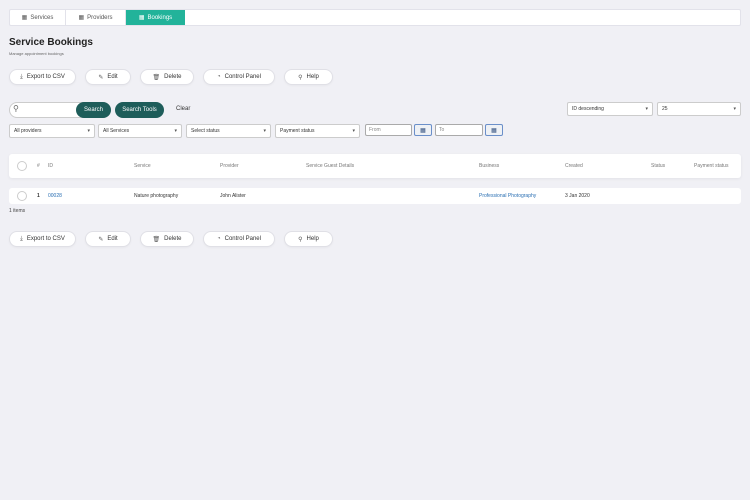  I want to click on search-button: Search, so click(93, 110).